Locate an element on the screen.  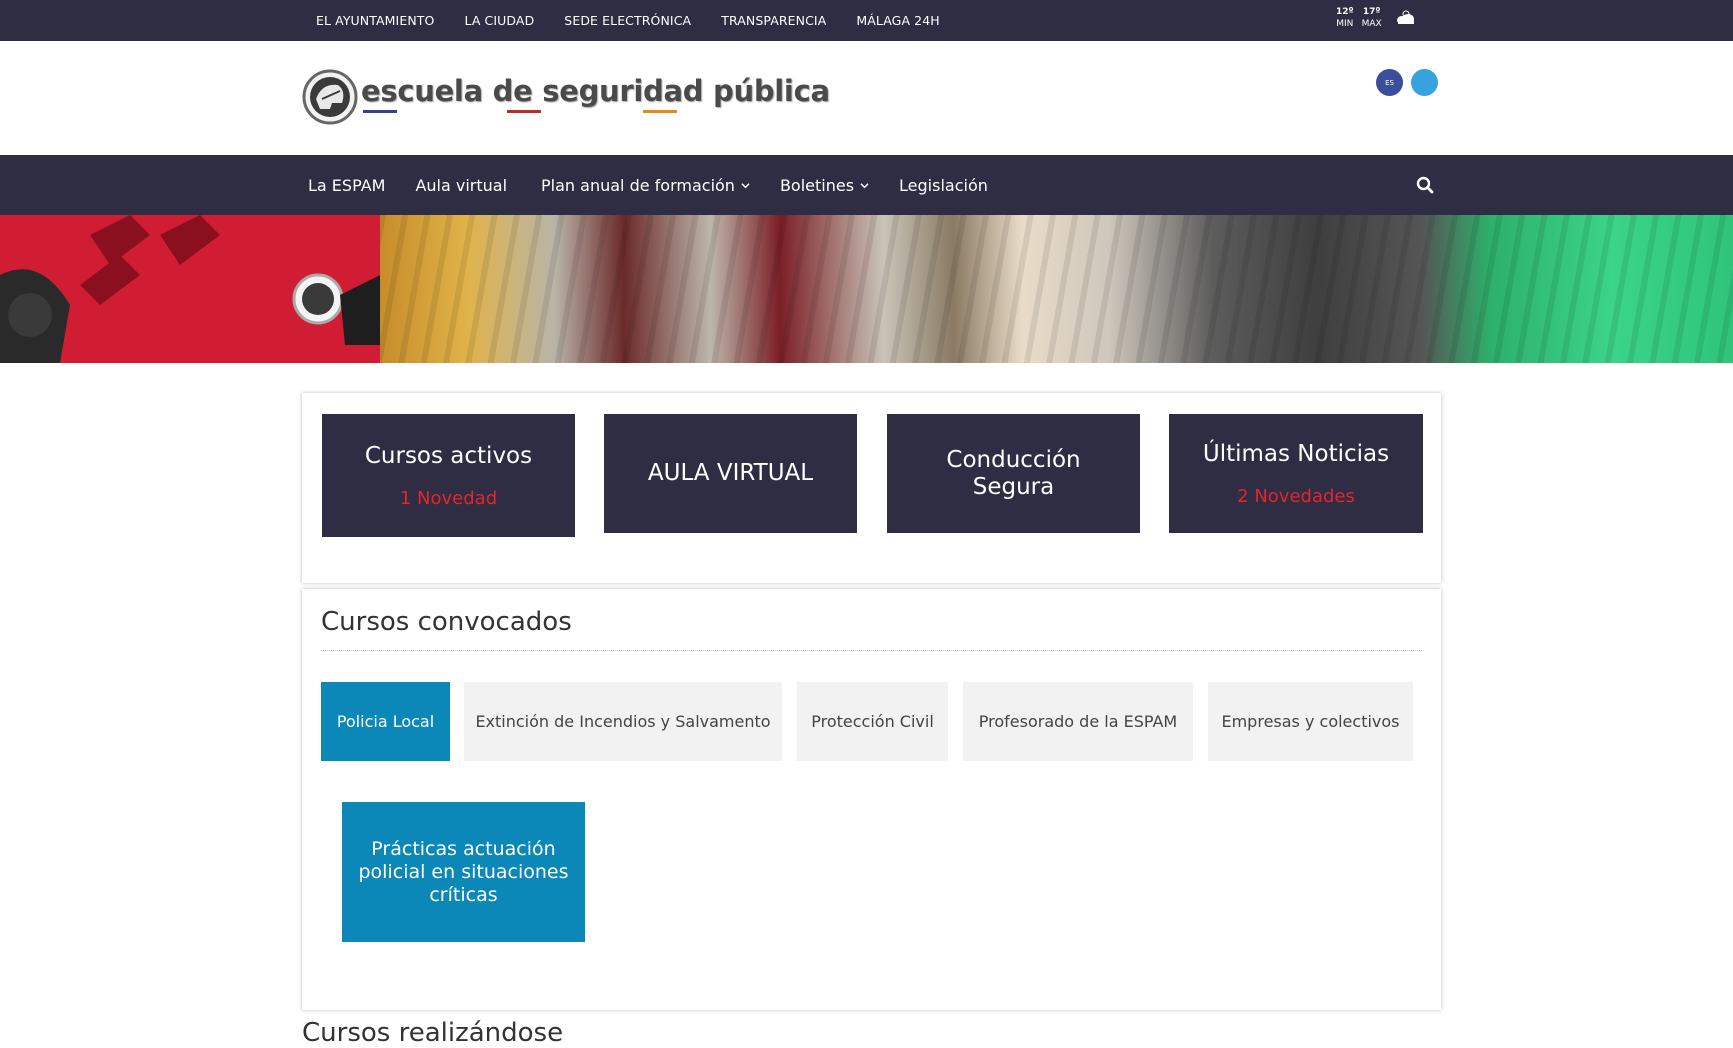
nav-la-espam: La ESPAM is located at coordinates (346, 185).